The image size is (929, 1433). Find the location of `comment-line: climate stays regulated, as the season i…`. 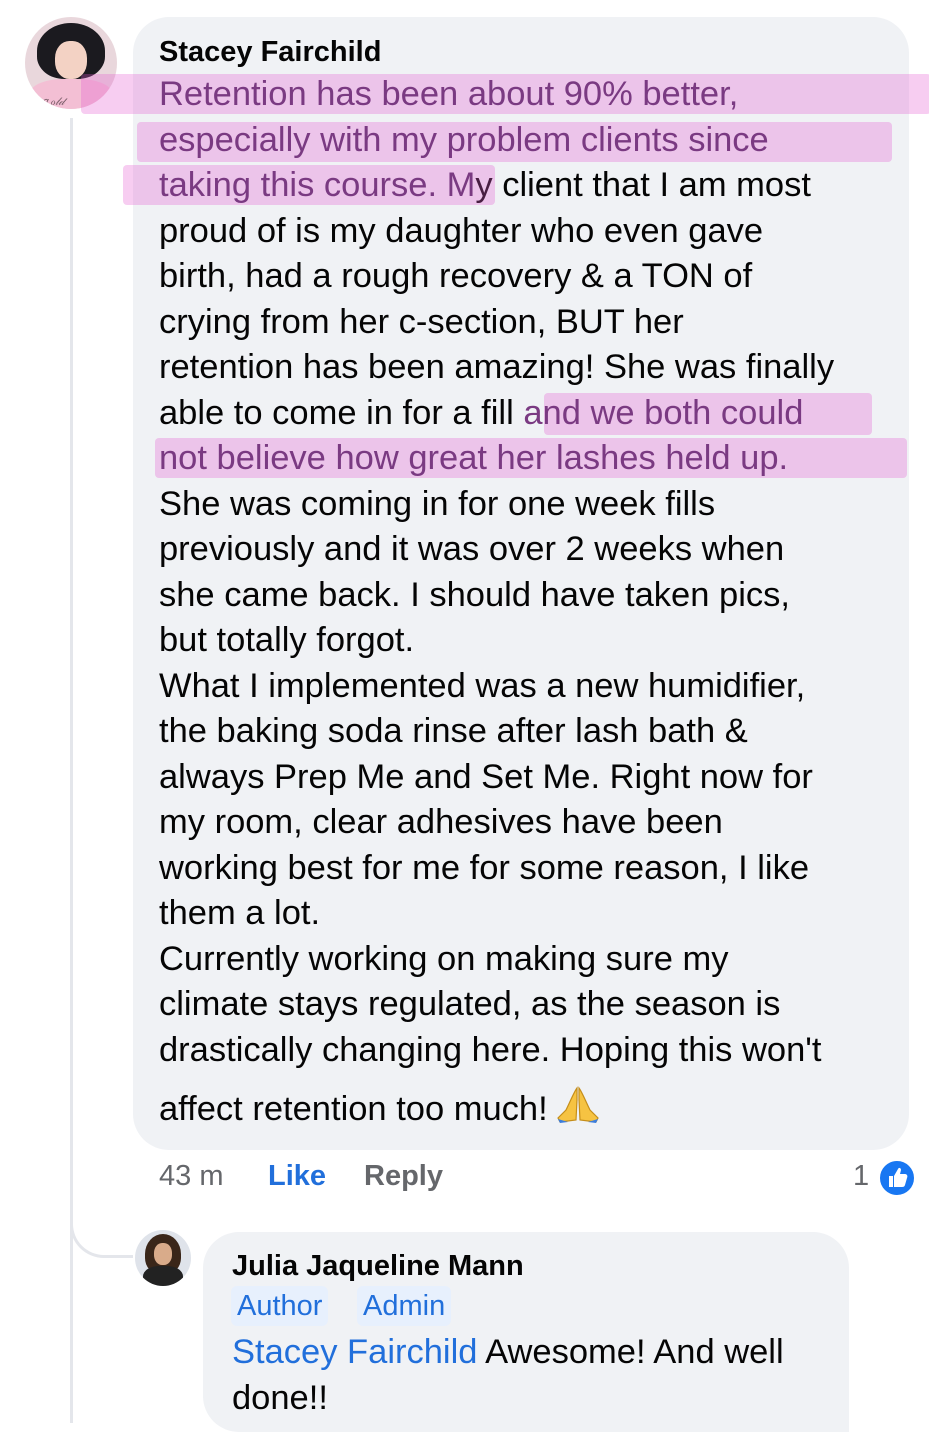

comment-line: climate stays regulated, as the season i… is located at coordinates (470, 1004).